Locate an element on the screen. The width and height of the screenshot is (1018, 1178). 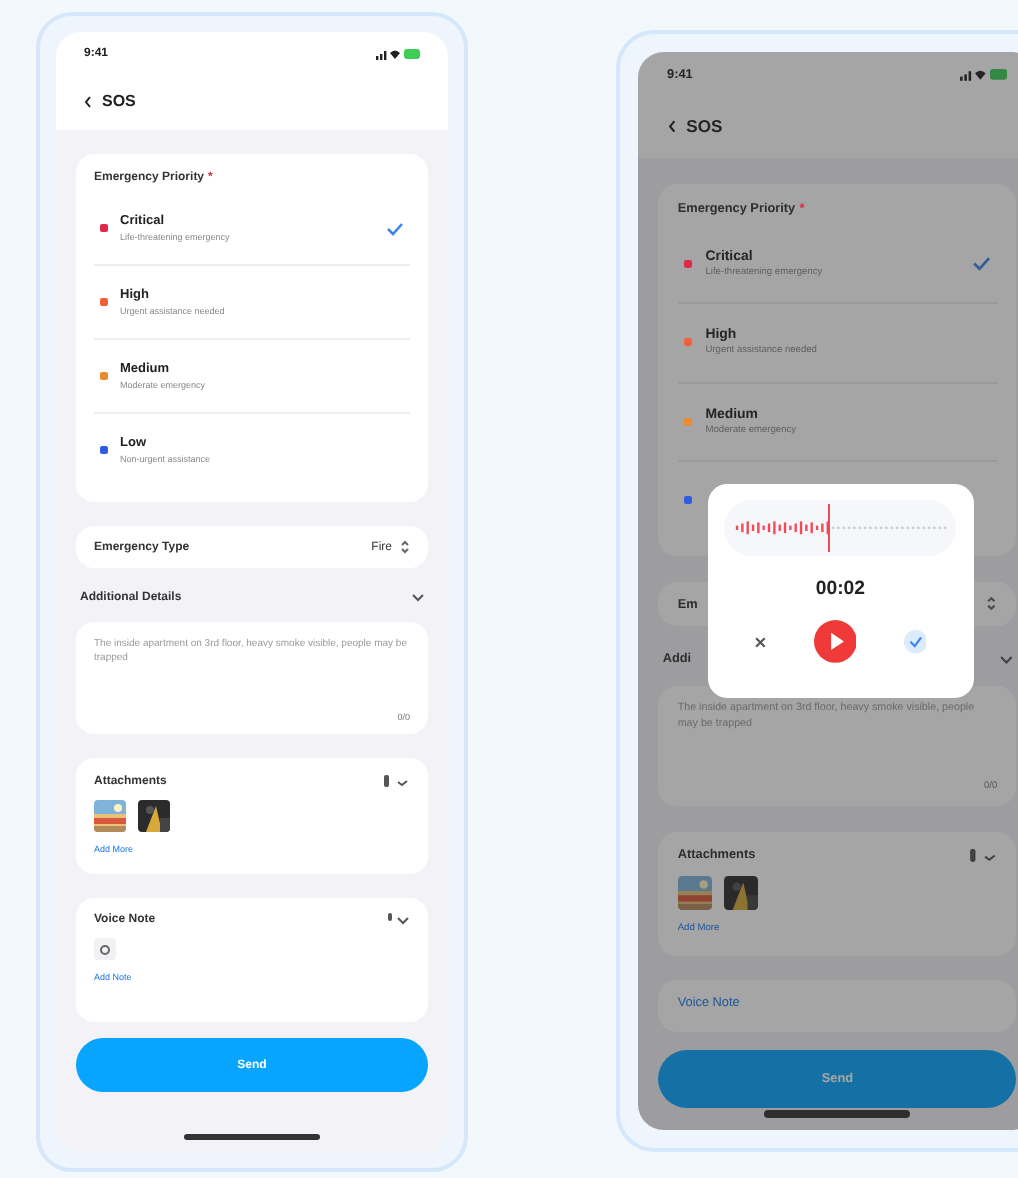
confirm-button is located at coordinates (915, 642).